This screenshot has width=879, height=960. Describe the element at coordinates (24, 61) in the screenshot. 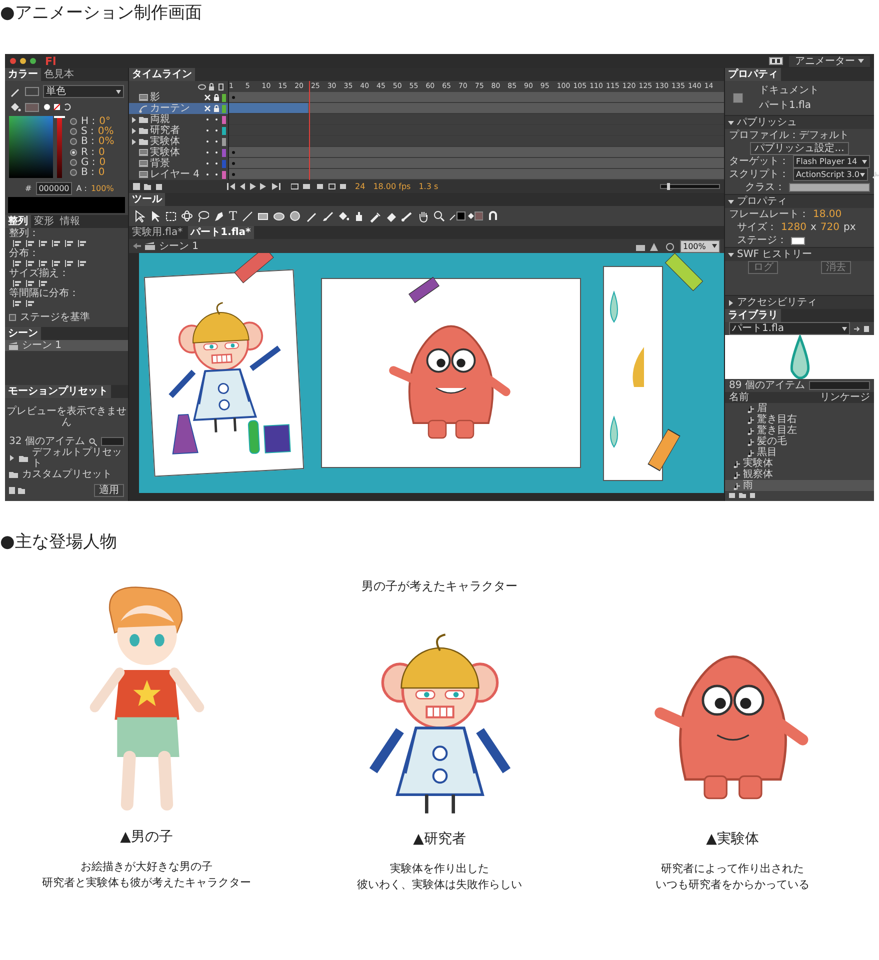

I see `window-controls-icon` at that location.